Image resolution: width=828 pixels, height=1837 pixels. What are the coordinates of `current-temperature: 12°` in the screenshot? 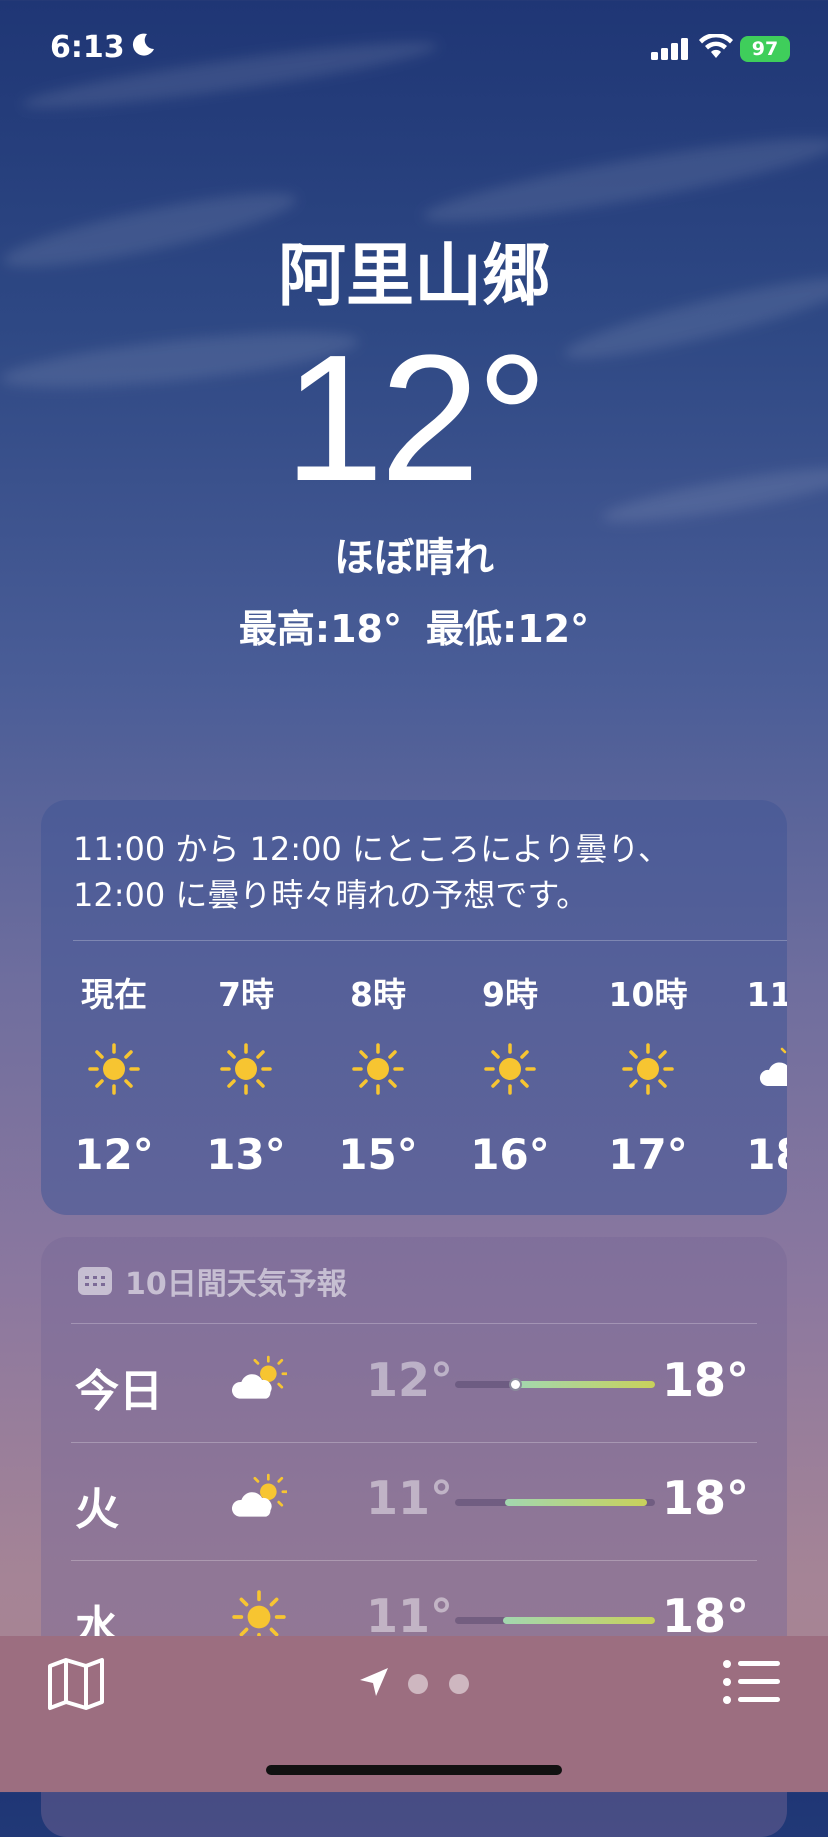 It's located at (415, 418).